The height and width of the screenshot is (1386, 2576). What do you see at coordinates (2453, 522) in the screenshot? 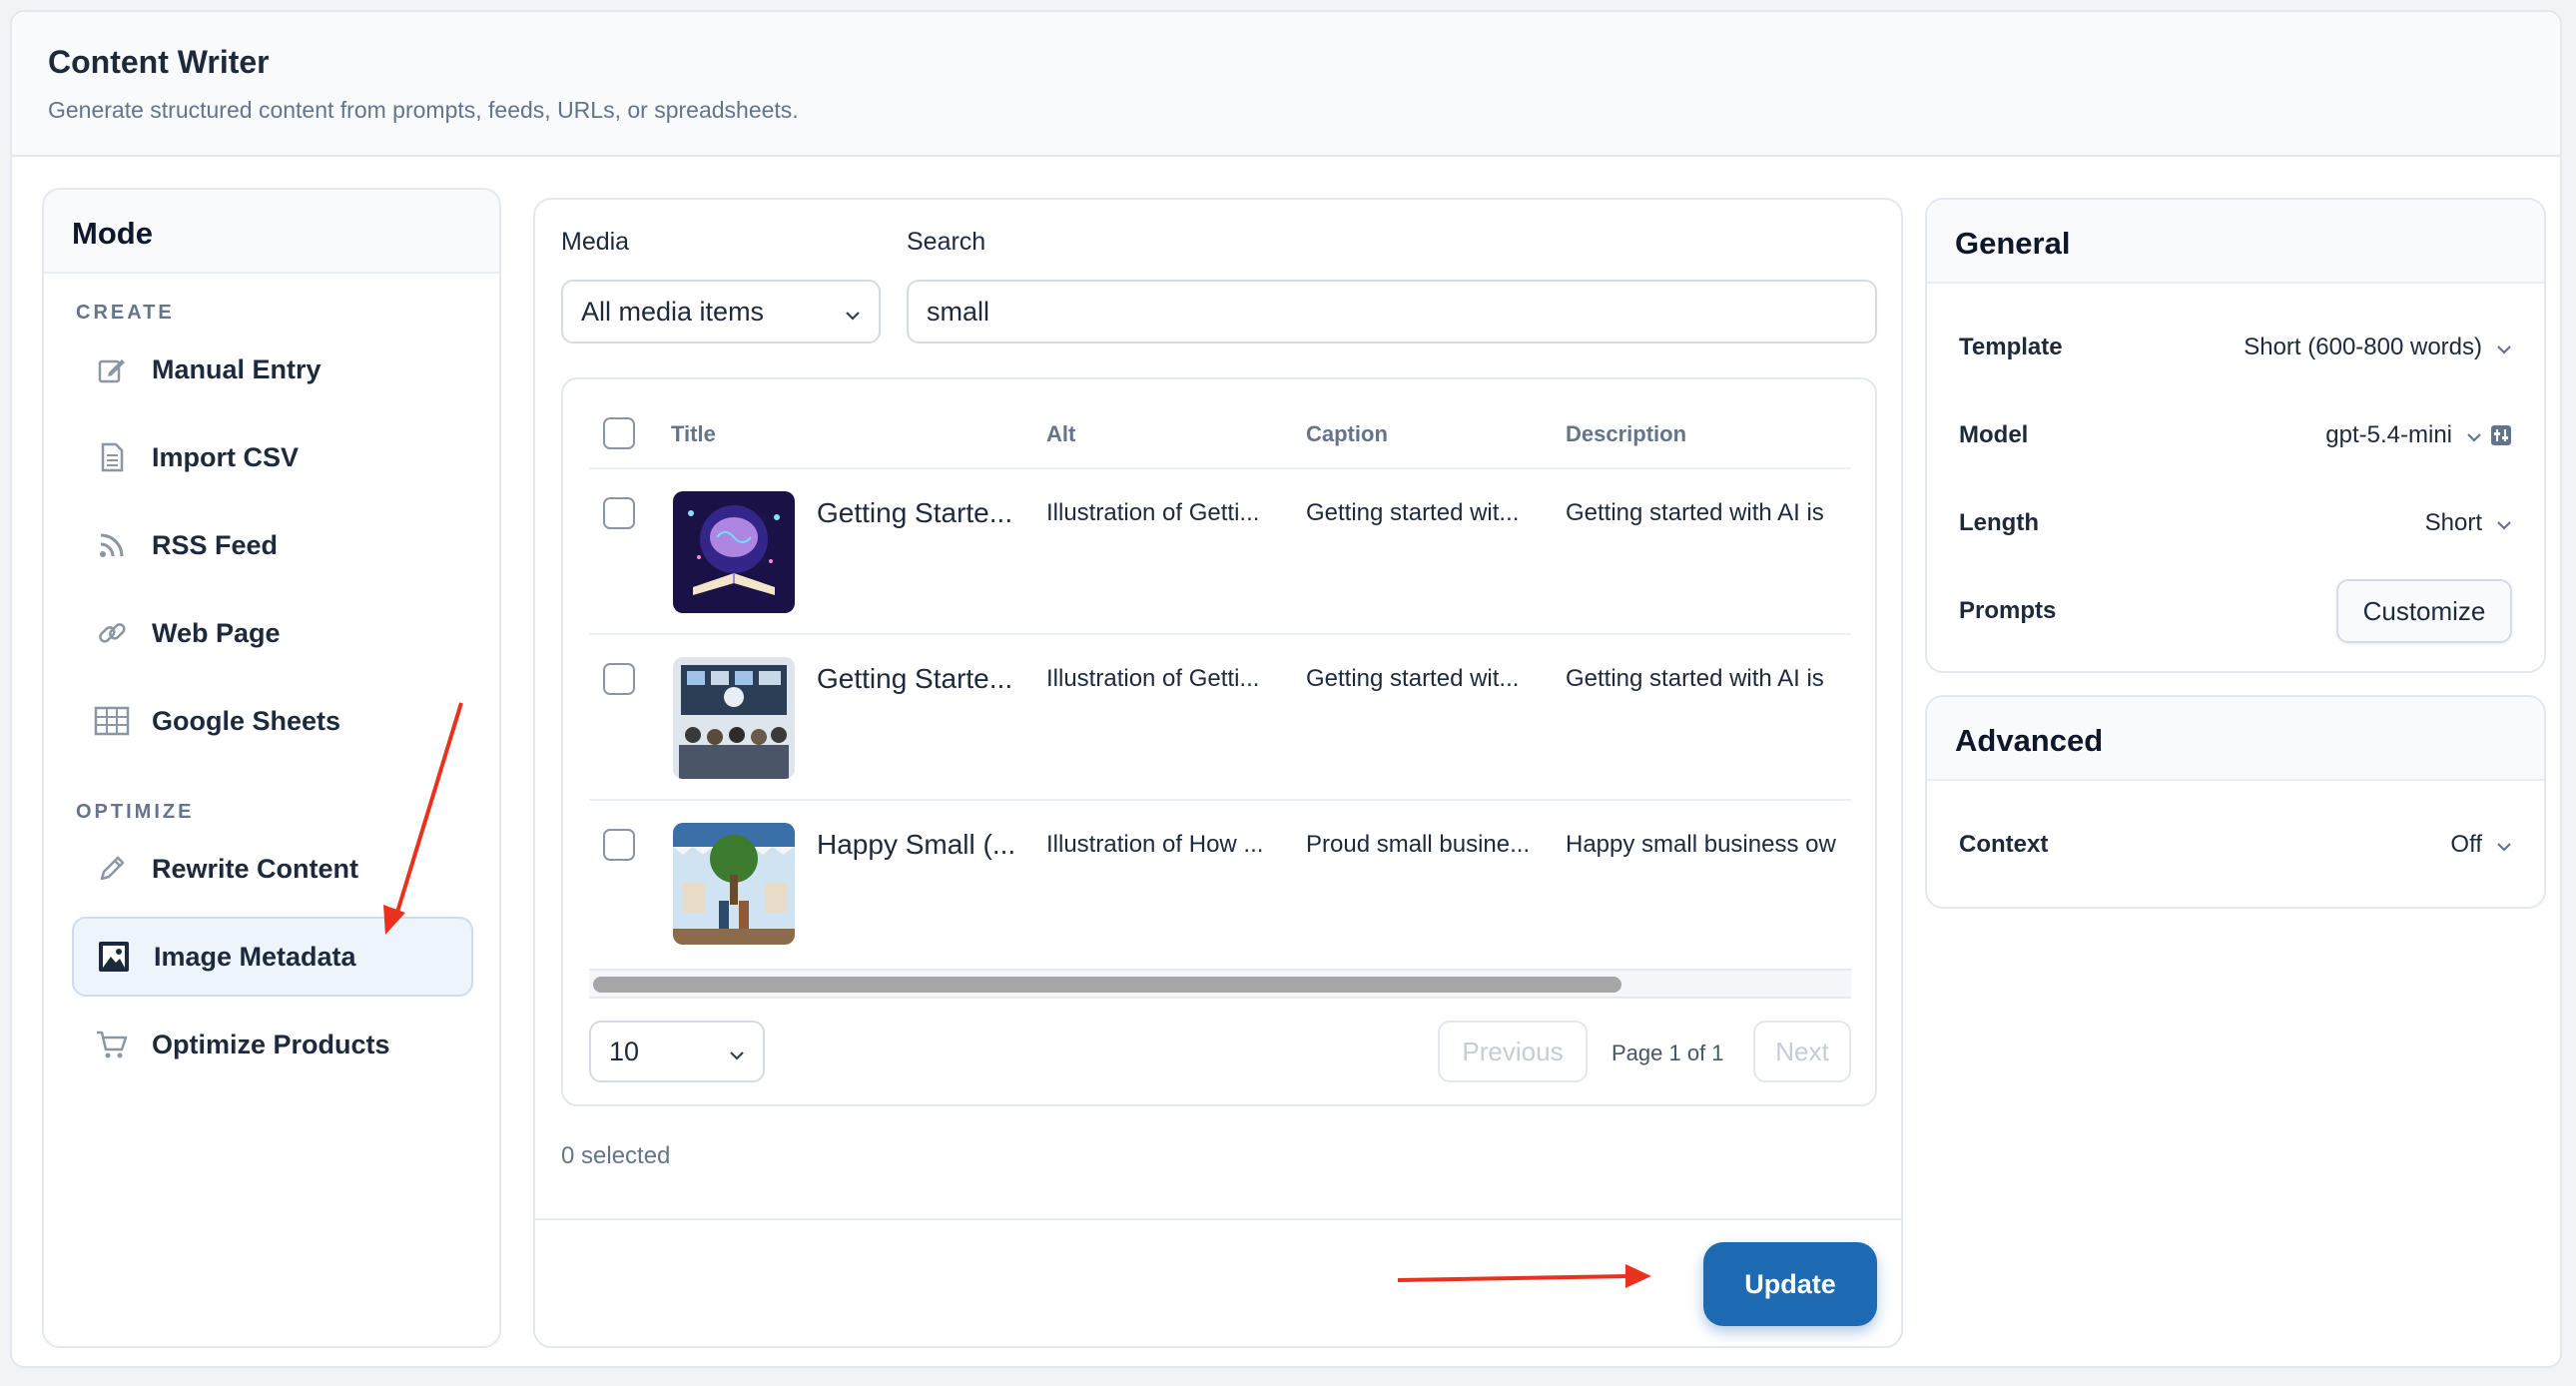
I see `length-value: Short` at bounding box center [2453, 522].